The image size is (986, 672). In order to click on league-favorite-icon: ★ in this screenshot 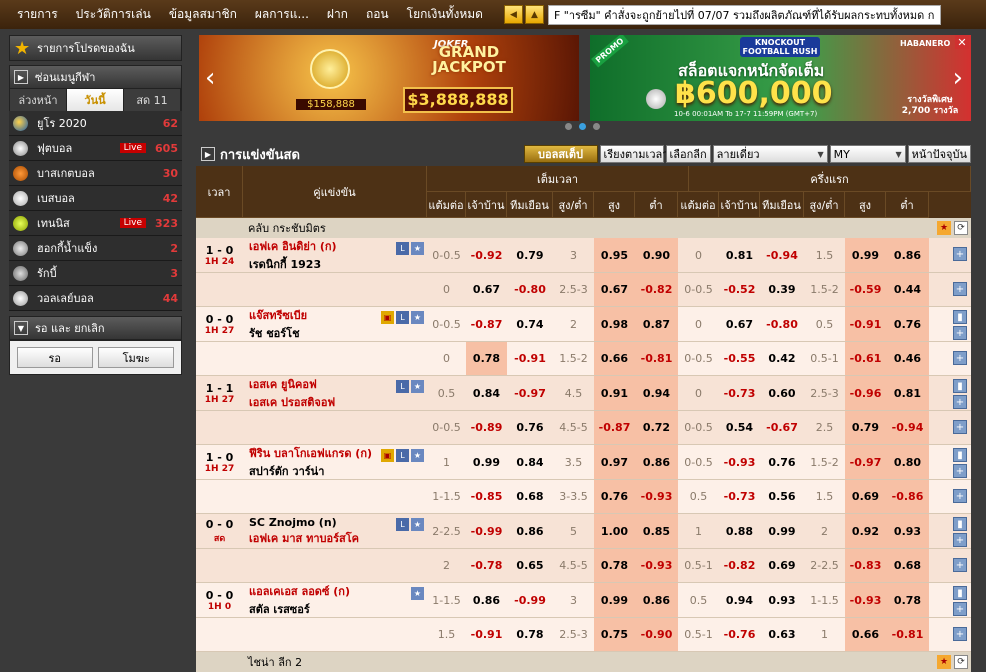, I will do `click(944, 228)`.